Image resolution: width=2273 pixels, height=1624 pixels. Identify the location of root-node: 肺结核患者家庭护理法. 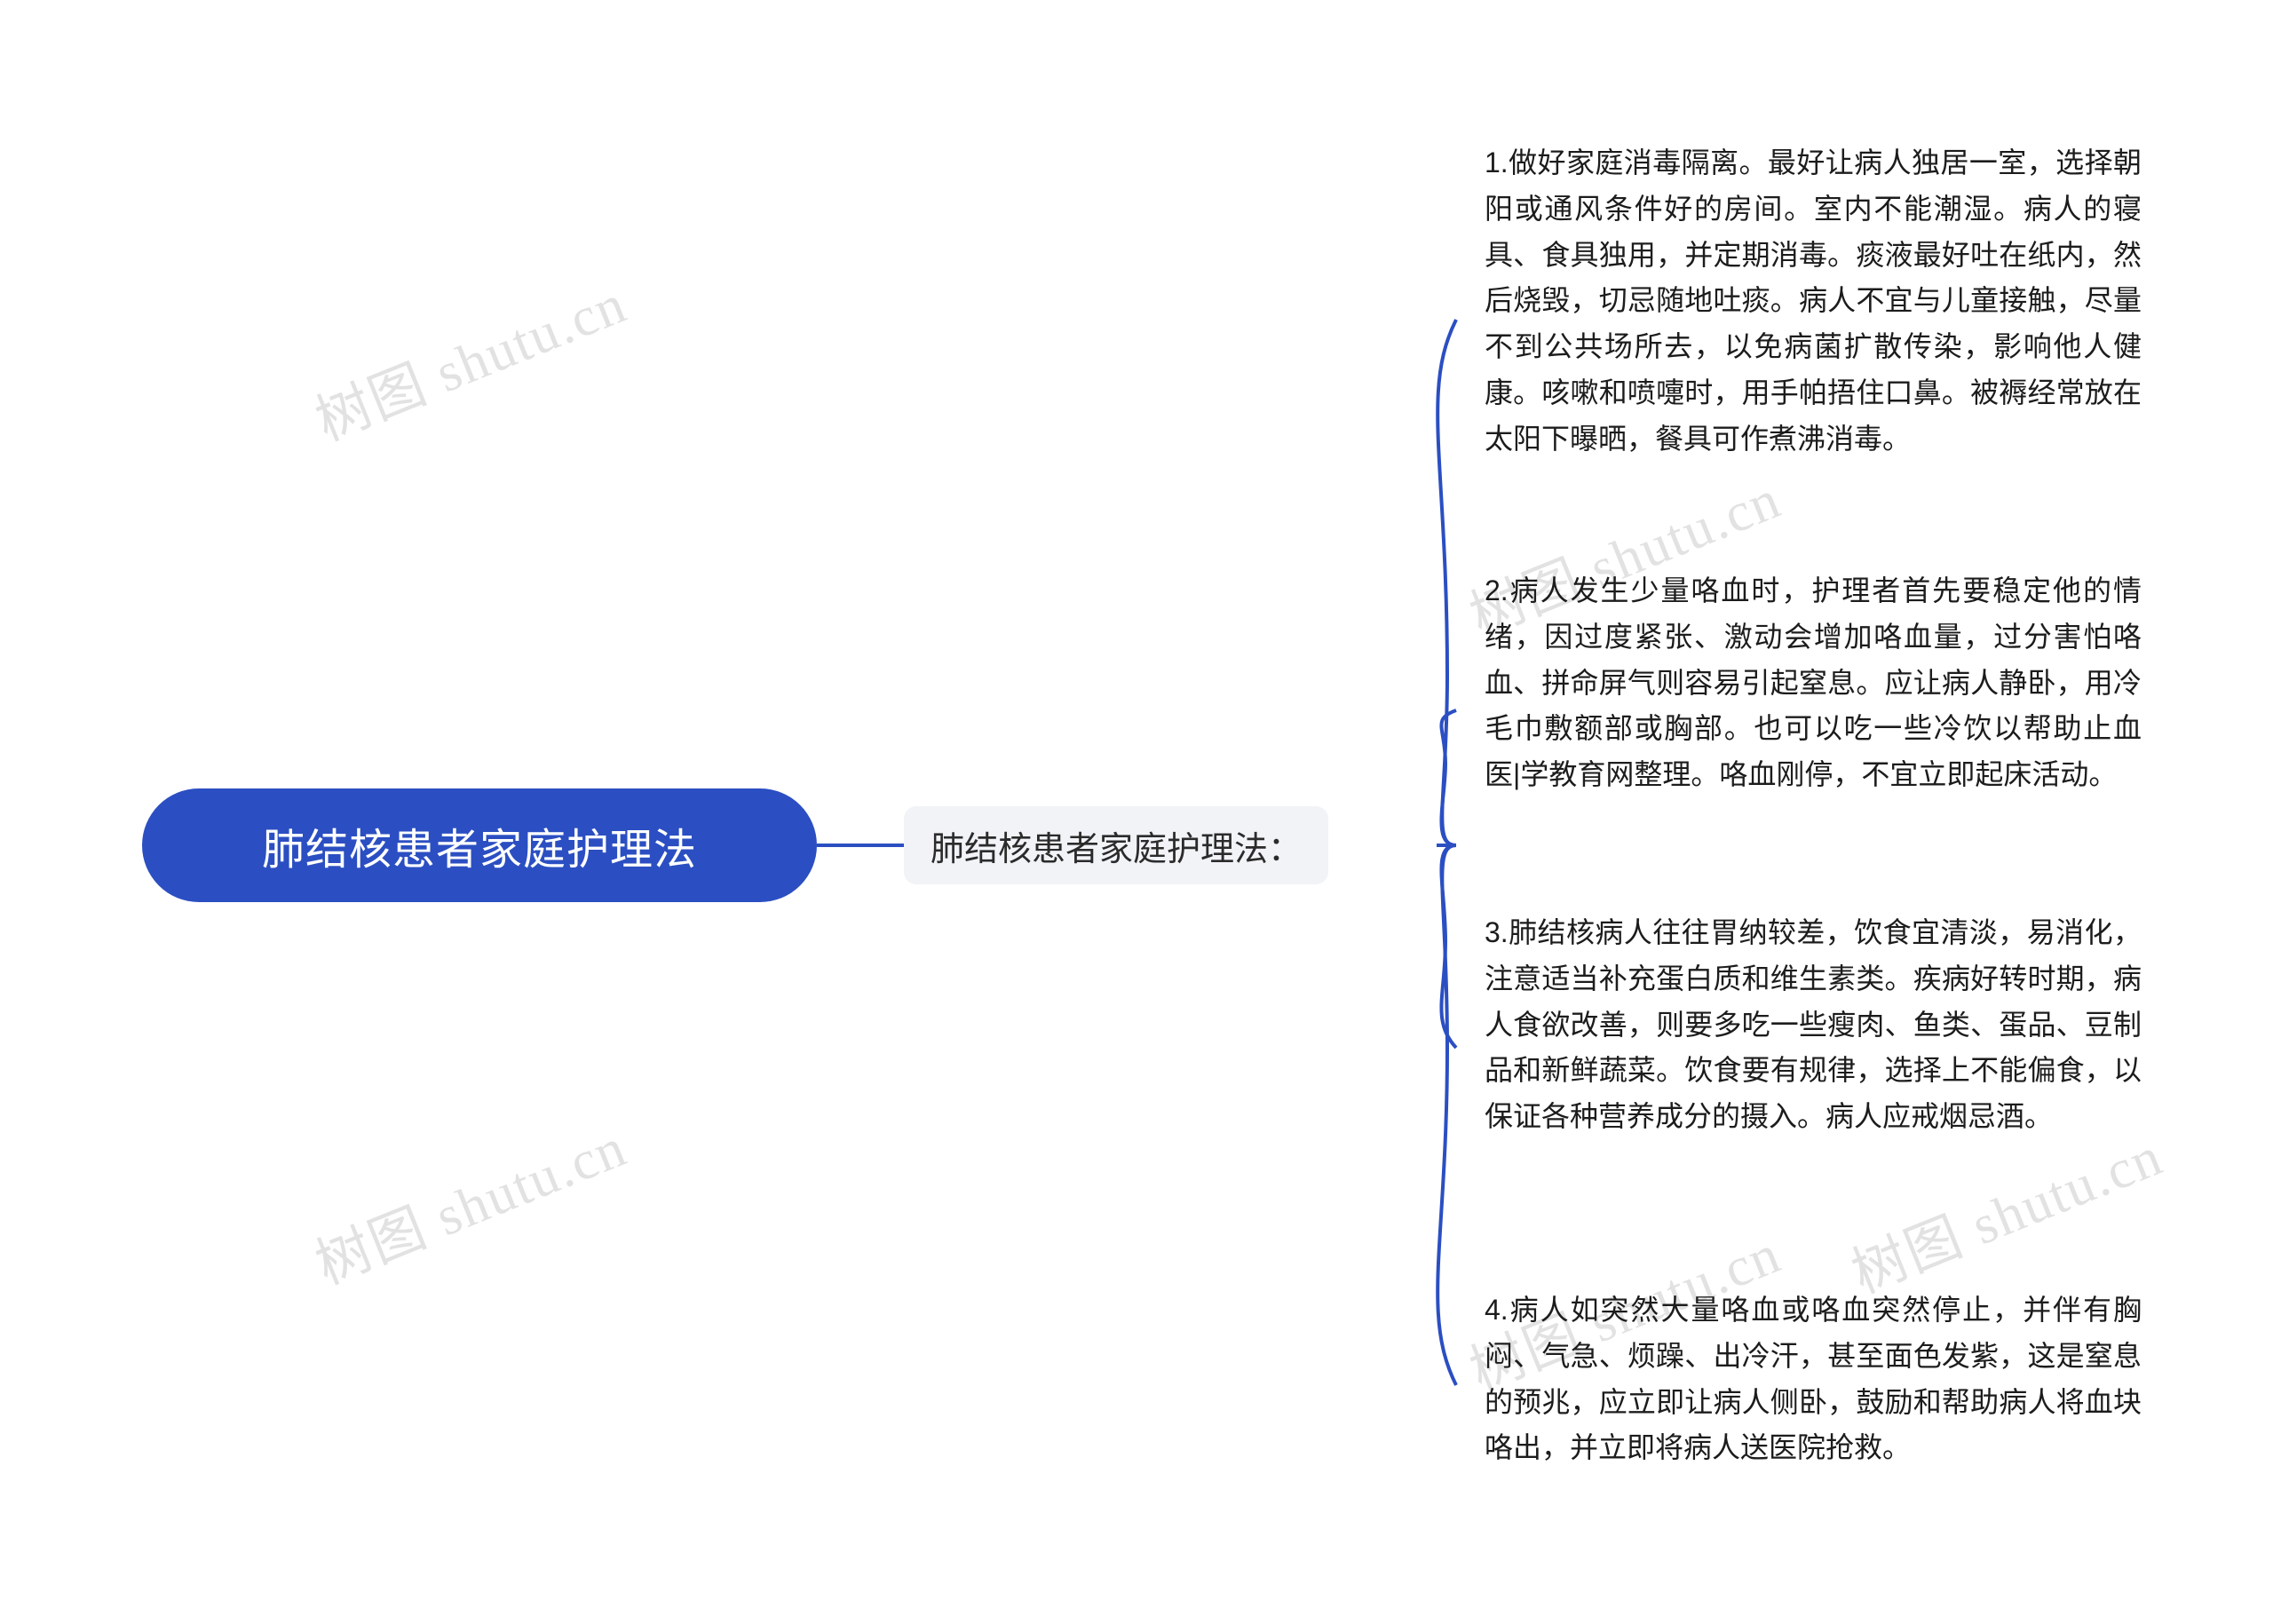
(480, 845).